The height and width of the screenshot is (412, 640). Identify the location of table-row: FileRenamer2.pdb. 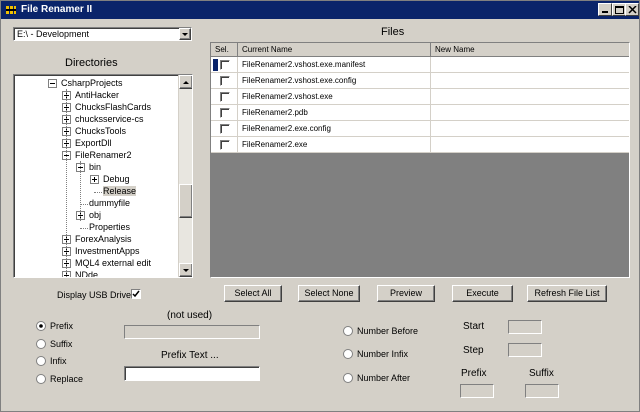
(420, 113).